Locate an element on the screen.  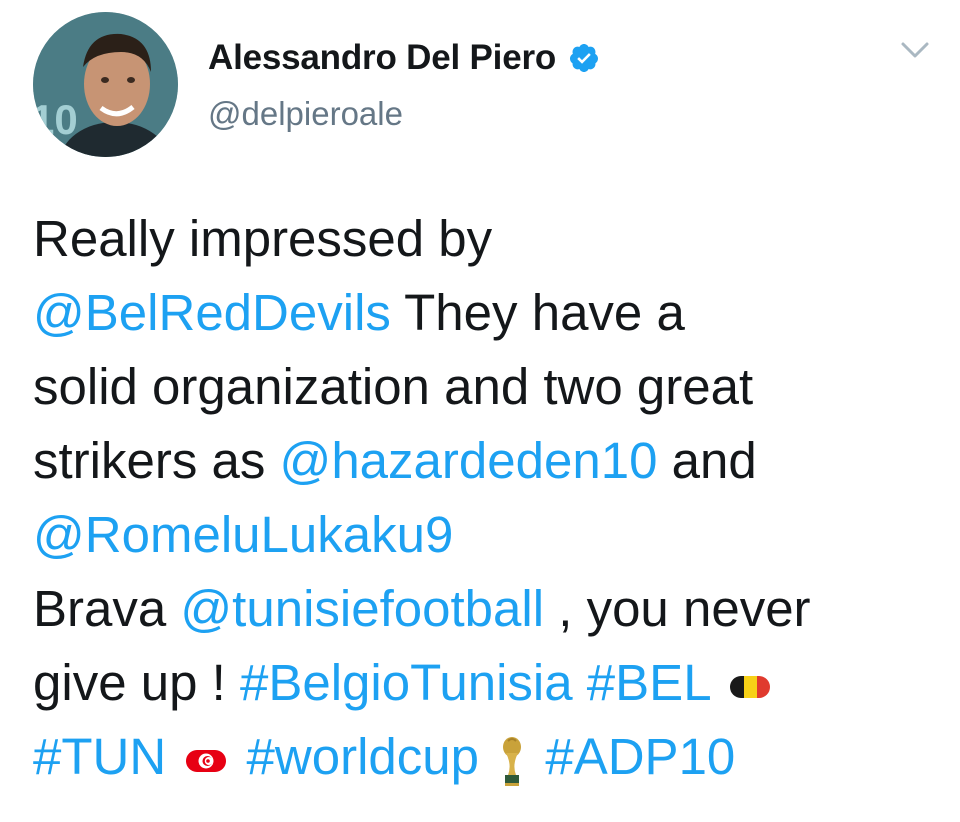
tweet-line: #TUN #worldcup #ADP10 is located at coordinates (483, 757).